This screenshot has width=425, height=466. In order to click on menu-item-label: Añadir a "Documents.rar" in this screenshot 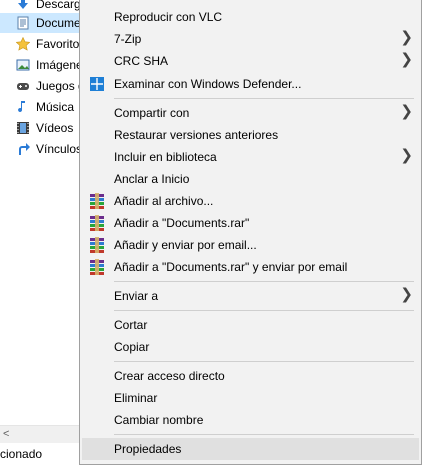, I will do `click(182, 223)`.